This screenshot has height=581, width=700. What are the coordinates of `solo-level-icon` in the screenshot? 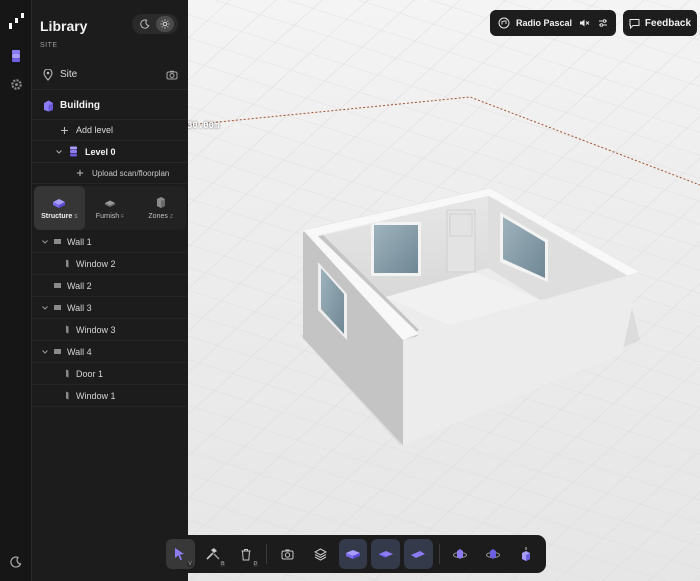 It's located at (418, 554).